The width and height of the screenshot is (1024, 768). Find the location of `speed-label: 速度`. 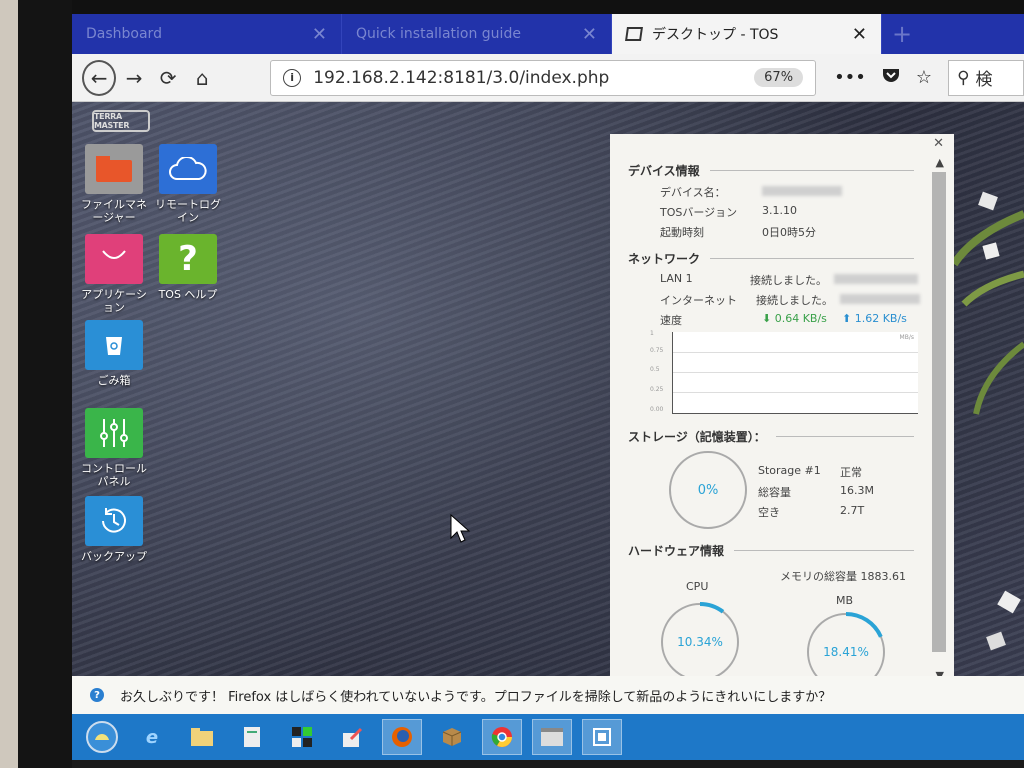

speed-label: 速度 is located at coordinates (671, 320).